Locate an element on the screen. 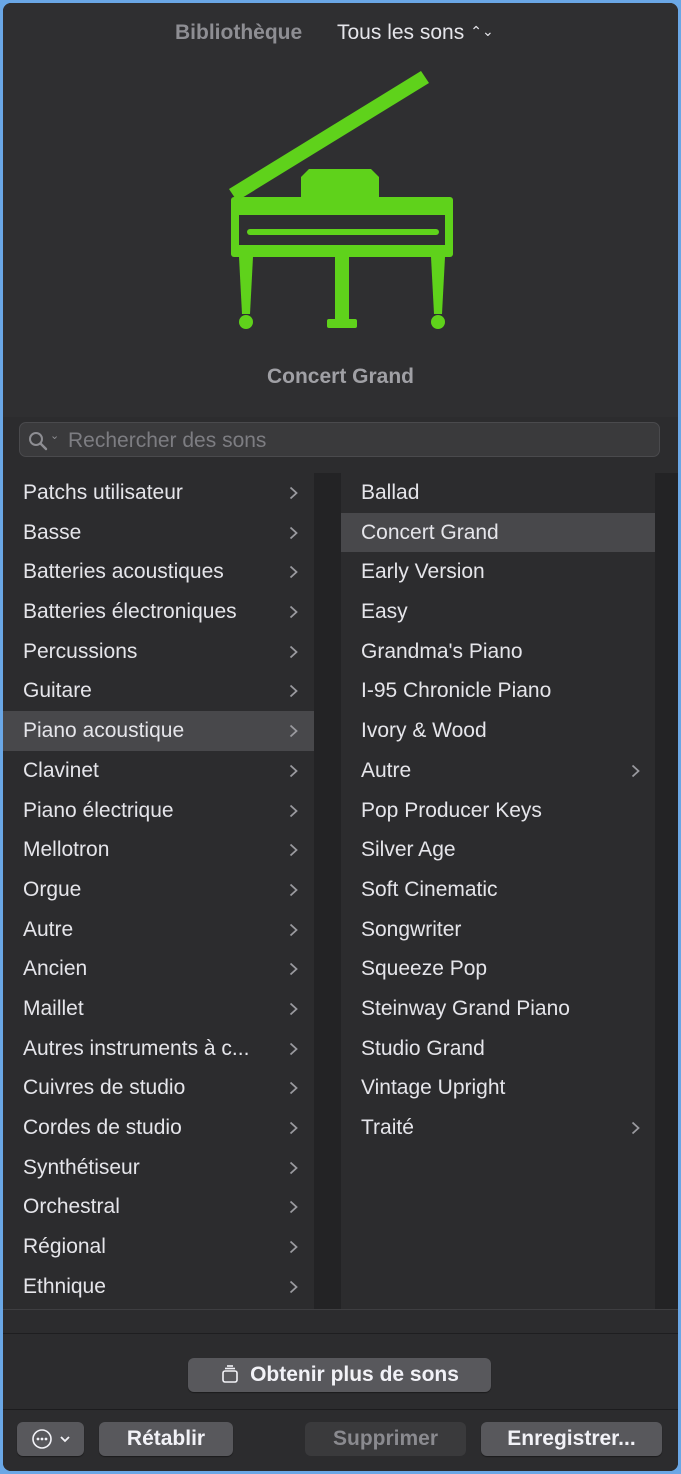  search-field: ⌄ is located at coordinates (339, 439).